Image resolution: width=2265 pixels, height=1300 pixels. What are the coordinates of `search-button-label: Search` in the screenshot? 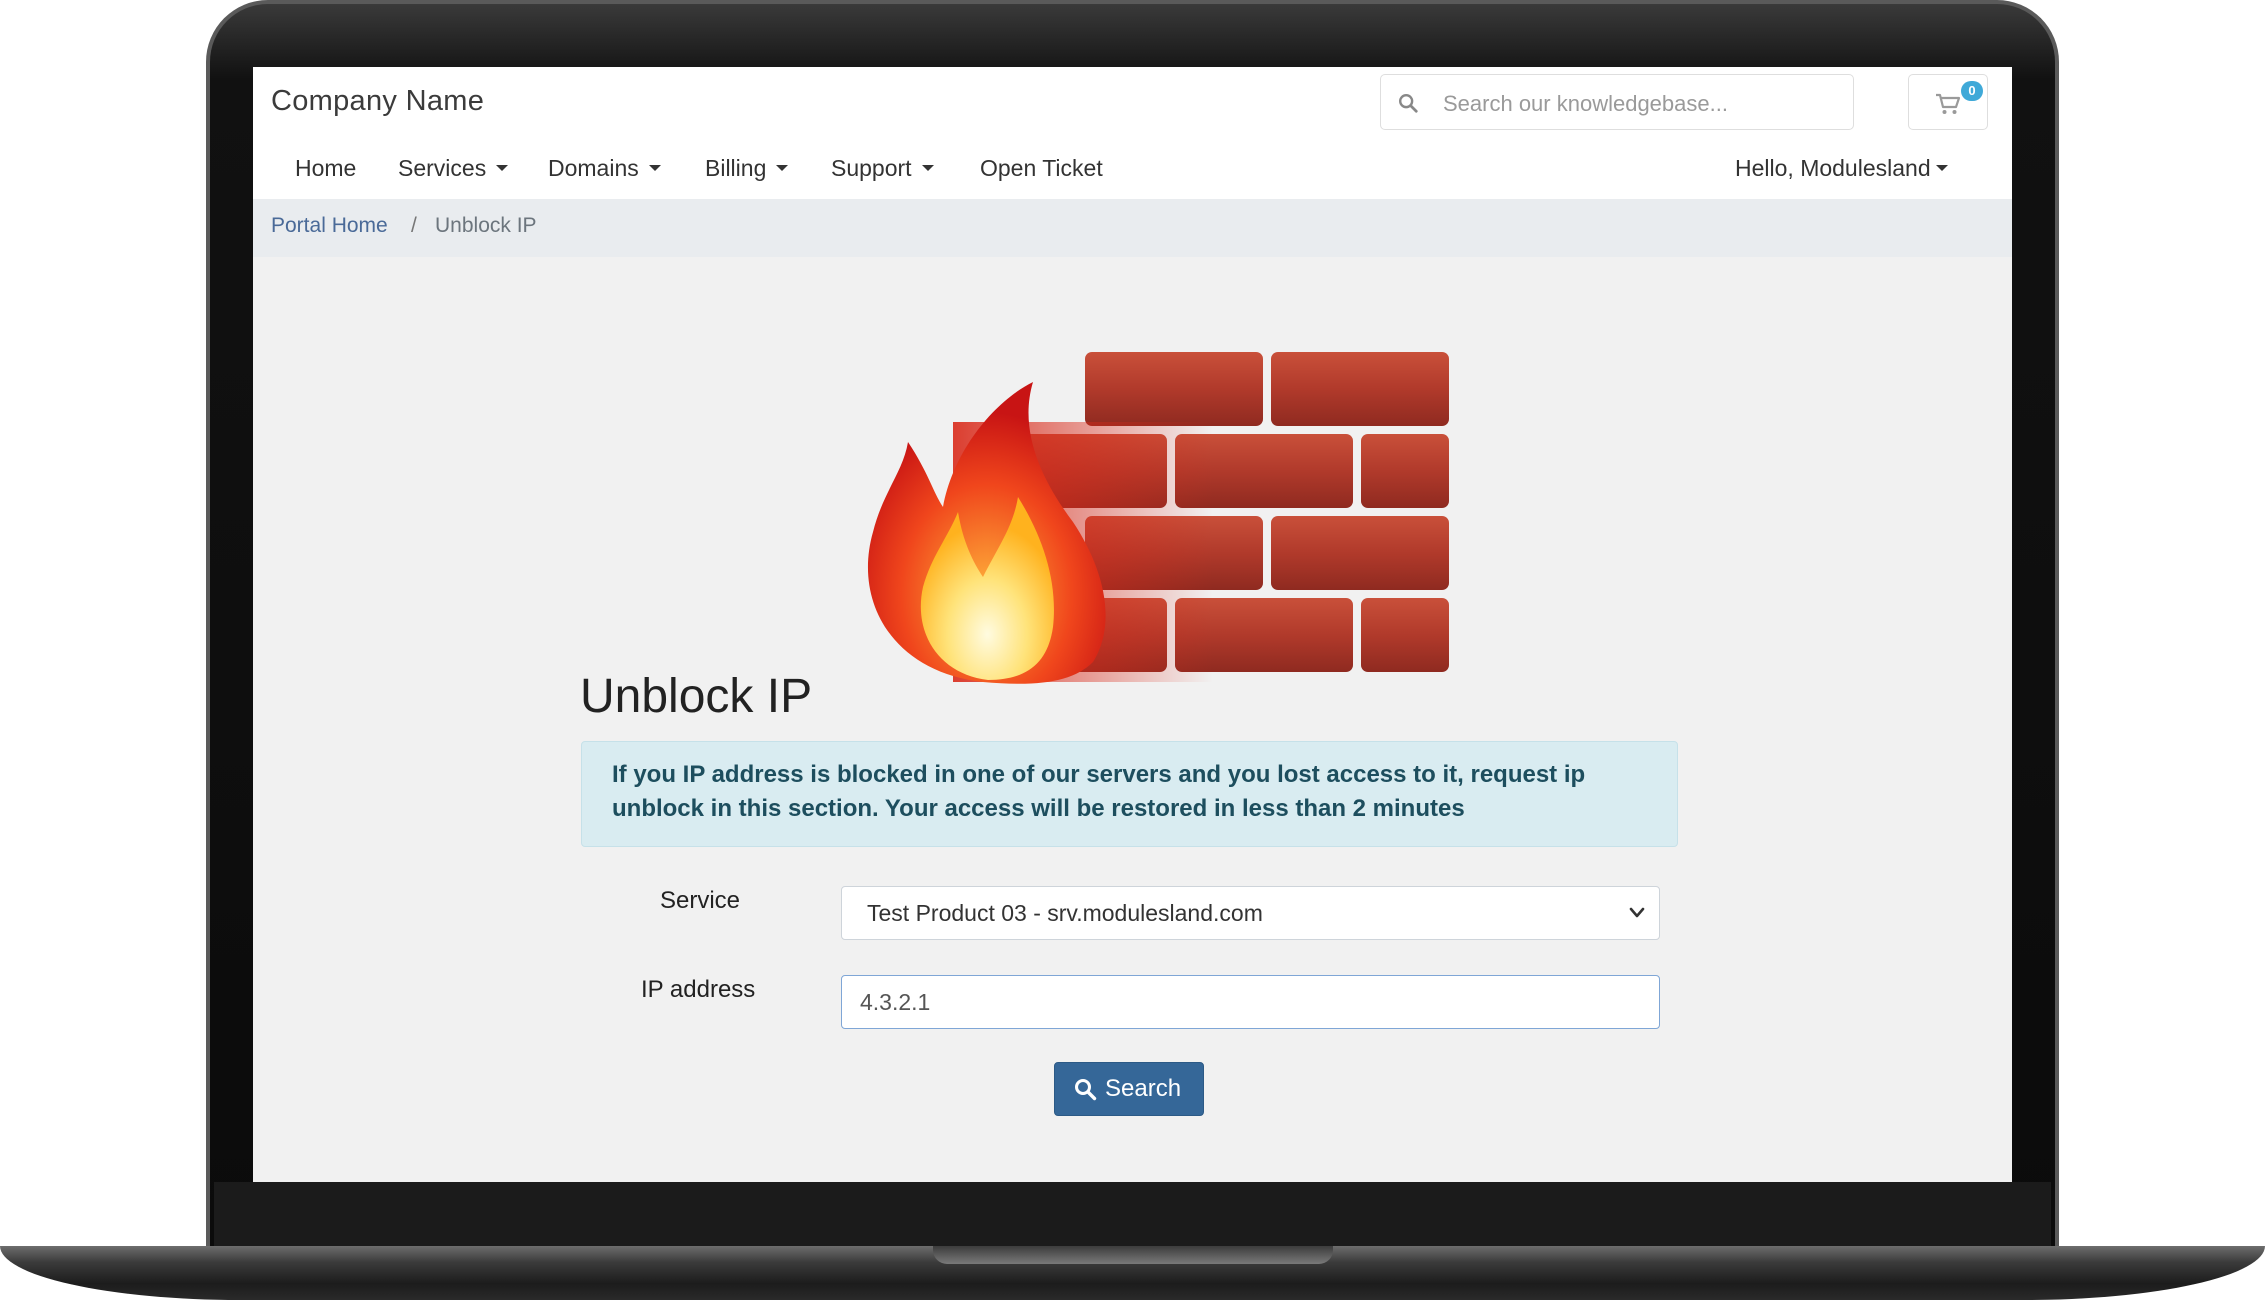 It's located at (1143, 1088).